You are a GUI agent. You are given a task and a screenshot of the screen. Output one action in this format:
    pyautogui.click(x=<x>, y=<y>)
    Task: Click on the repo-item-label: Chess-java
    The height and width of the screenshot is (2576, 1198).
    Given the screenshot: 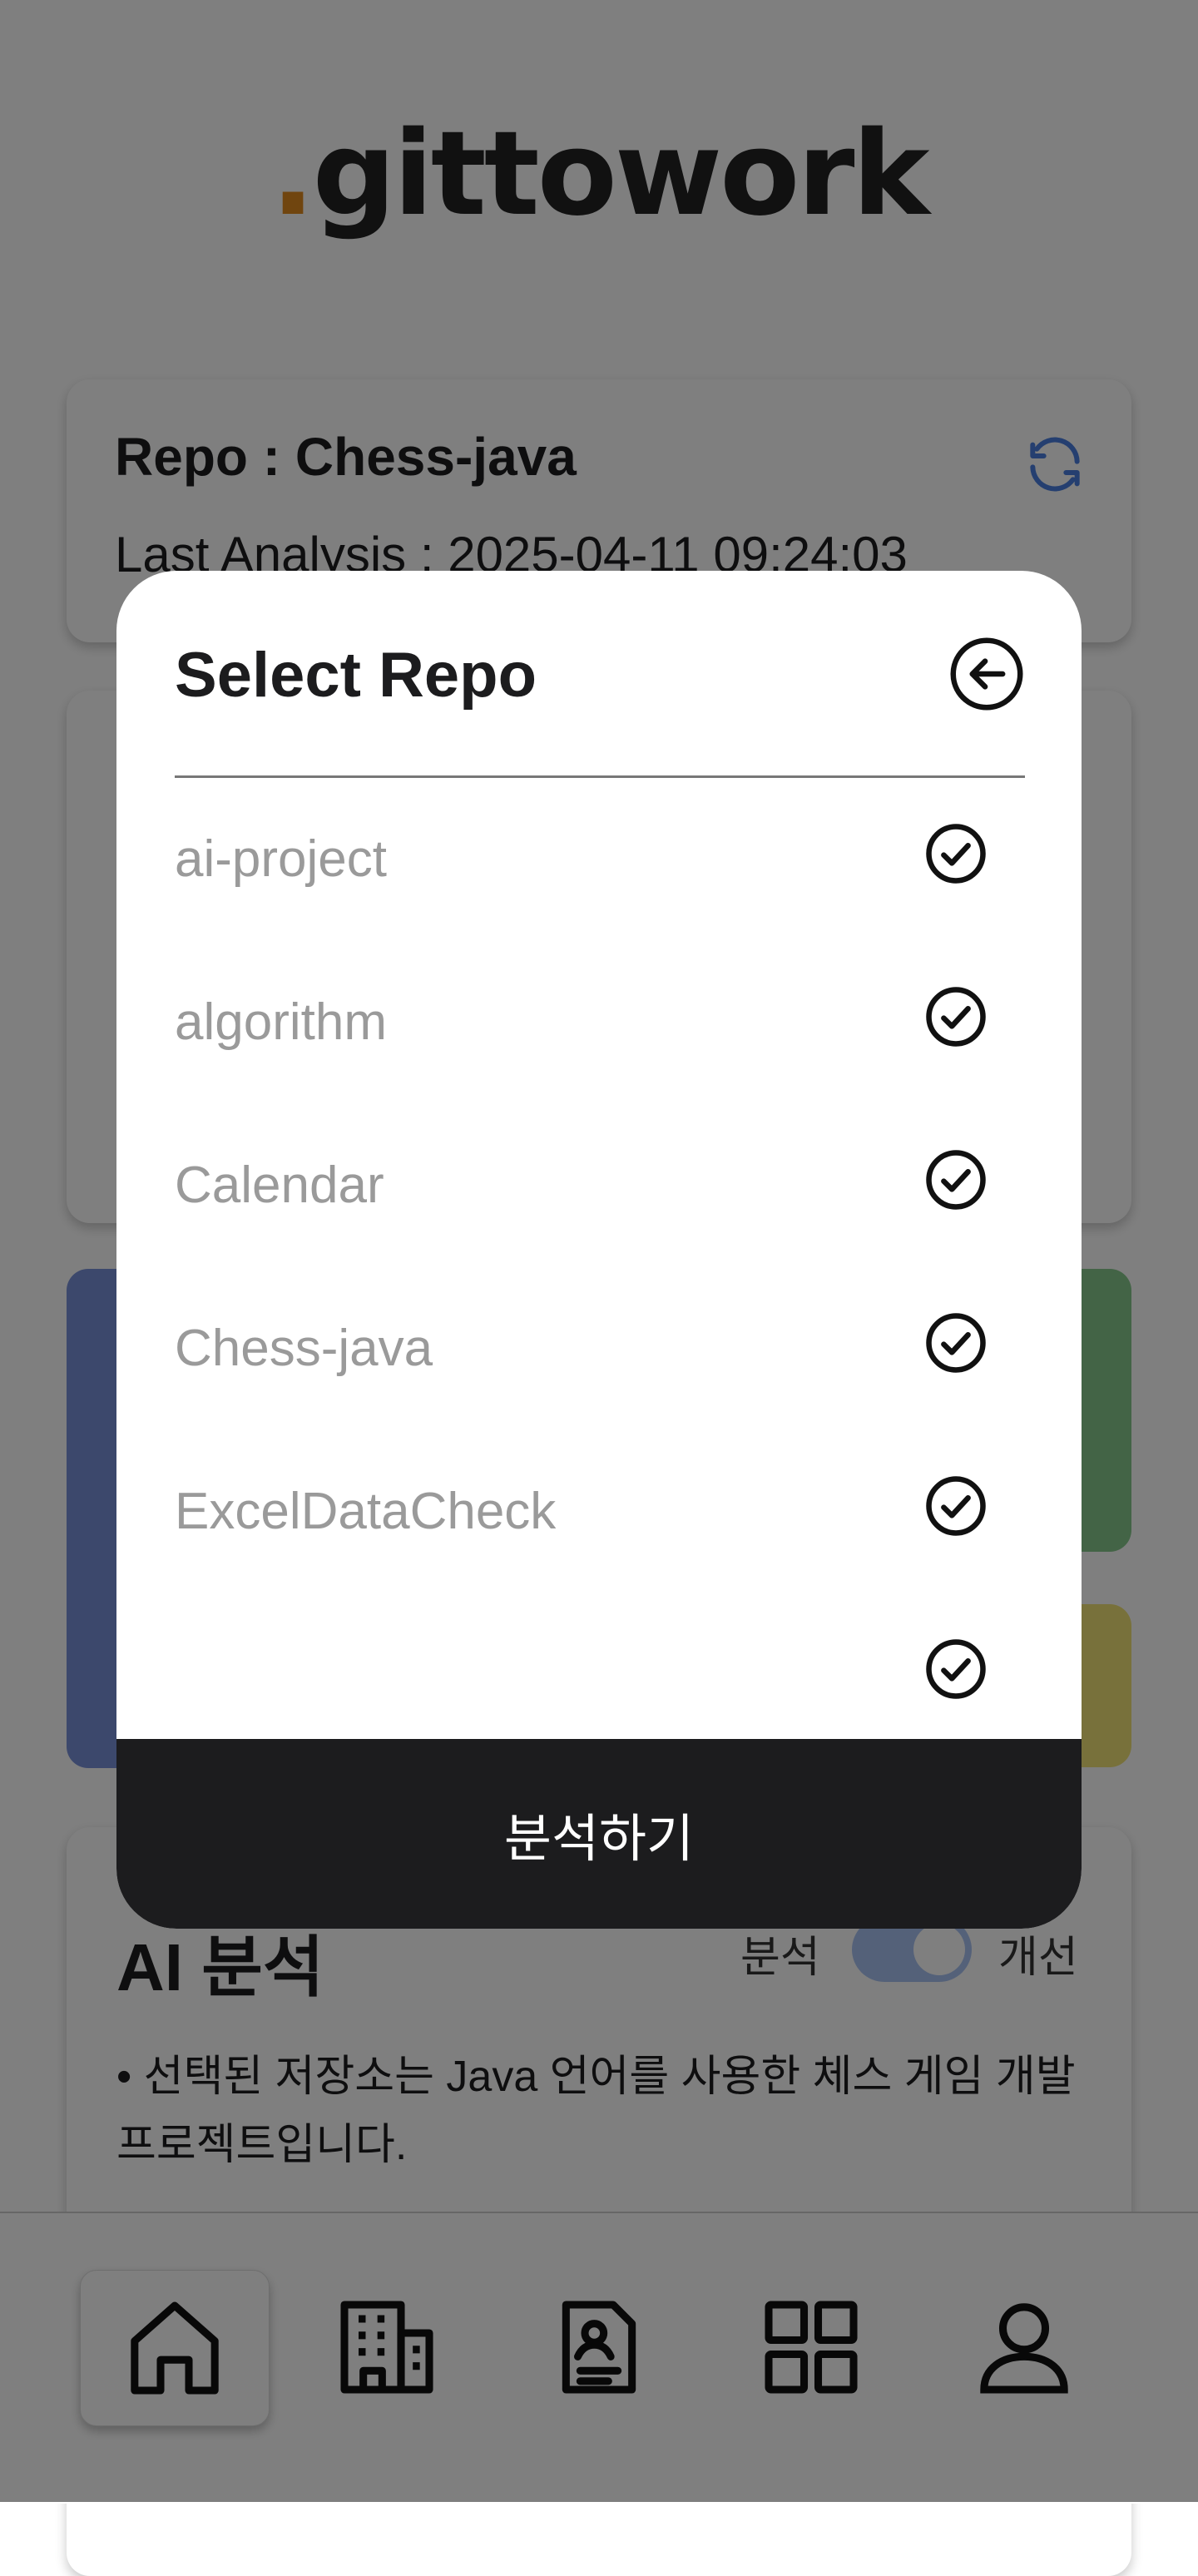 What is the action you would take?
    pyautogui.click(x=304, y=1349)
    